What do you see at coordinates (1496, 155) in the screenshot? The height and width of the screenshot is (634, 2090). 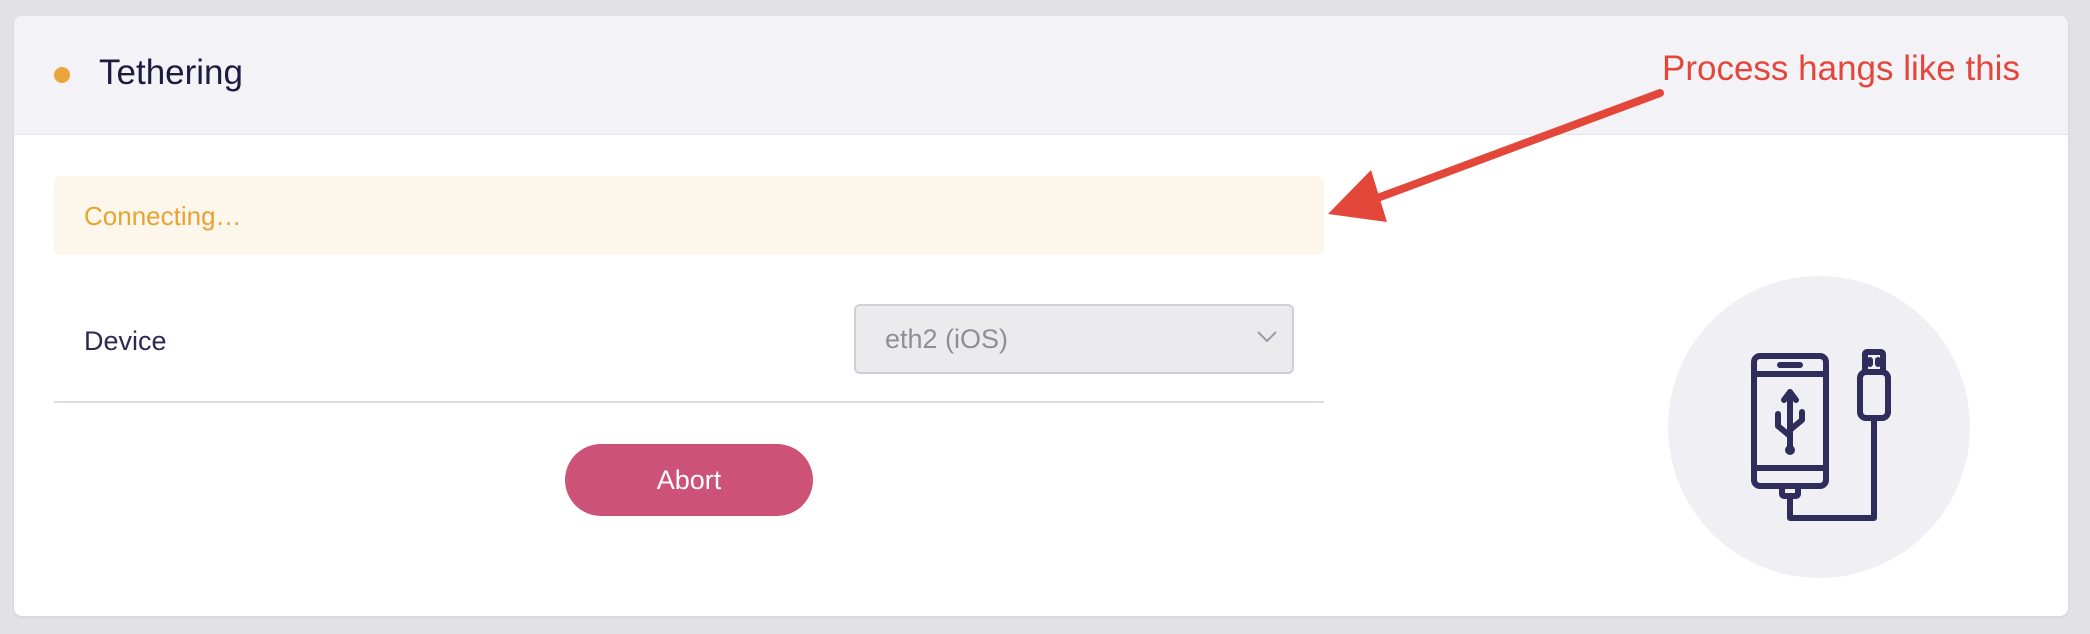 I see `annotation-arrow` at bounding box center [1496, 155].